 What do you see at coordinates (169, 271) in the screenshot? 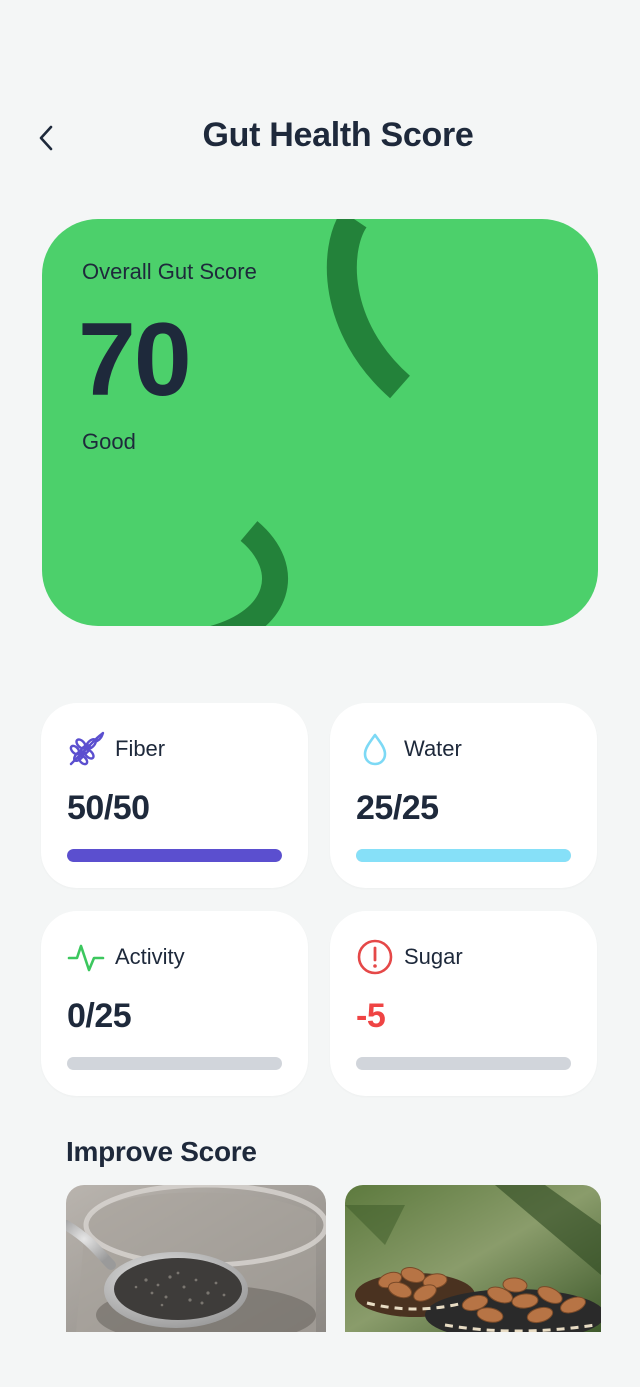
I see `score-label: Overall Gut Score` at bounding box center [169, 271].